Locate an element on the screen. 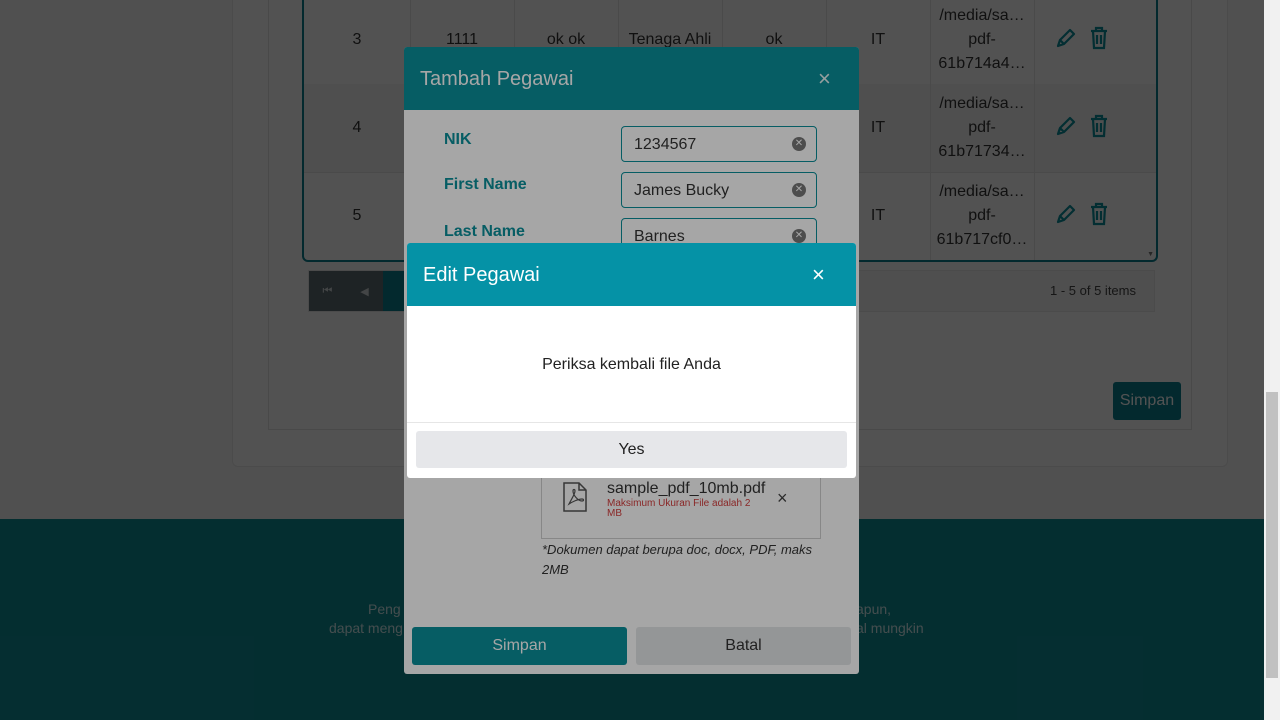  dialog-title: Edit Pegawai is located at coordinates (481, 275).